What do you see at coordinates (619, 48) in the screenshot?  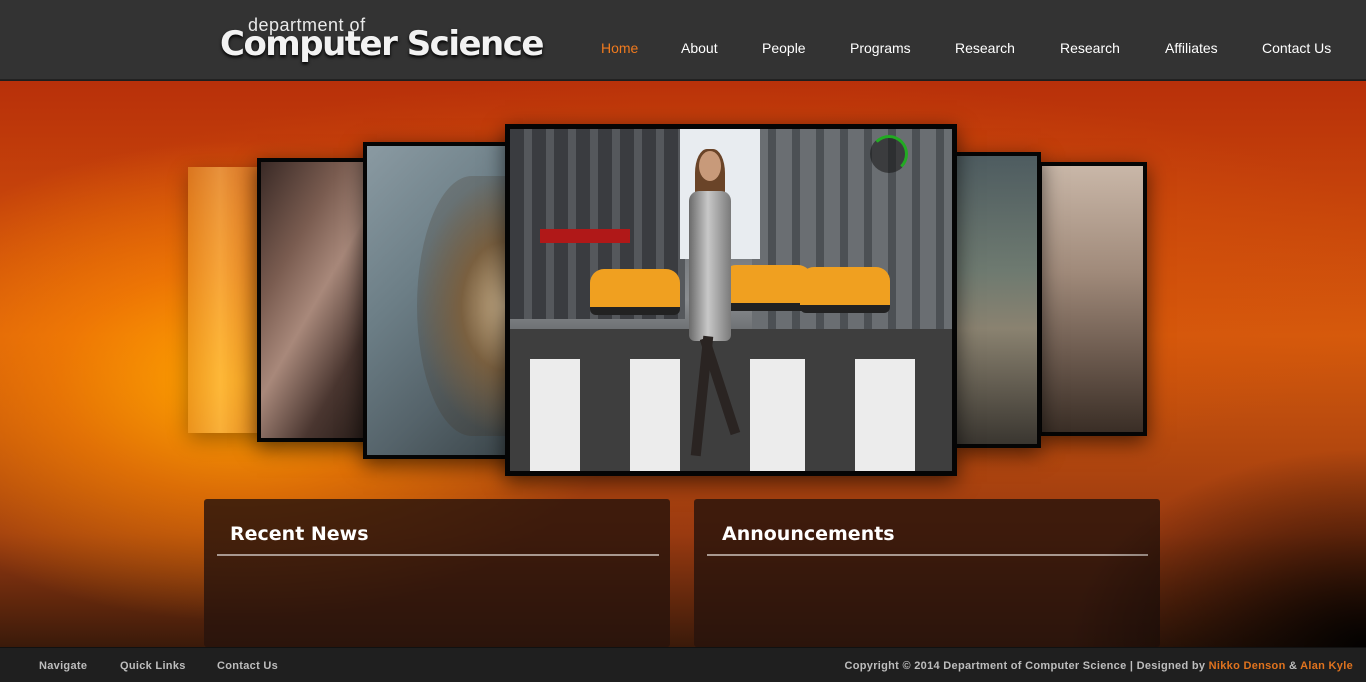 I see `nav-home: Home` at bounding box center [619, 48].